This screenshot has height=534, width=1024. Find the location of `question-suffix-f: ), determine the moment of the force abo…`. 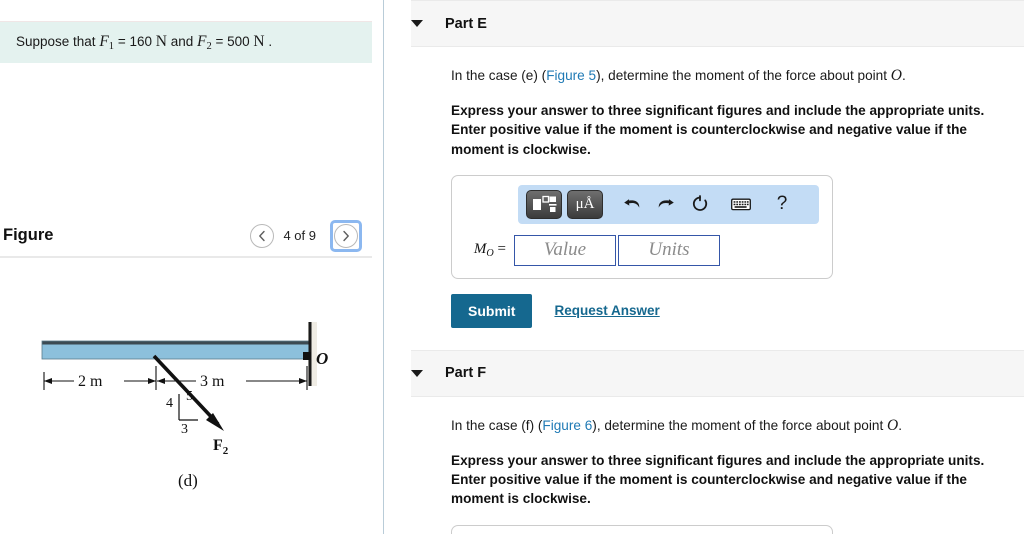

question-suffix-f: ), determine the moment of the force abo… is located at coordinates (739, 425).